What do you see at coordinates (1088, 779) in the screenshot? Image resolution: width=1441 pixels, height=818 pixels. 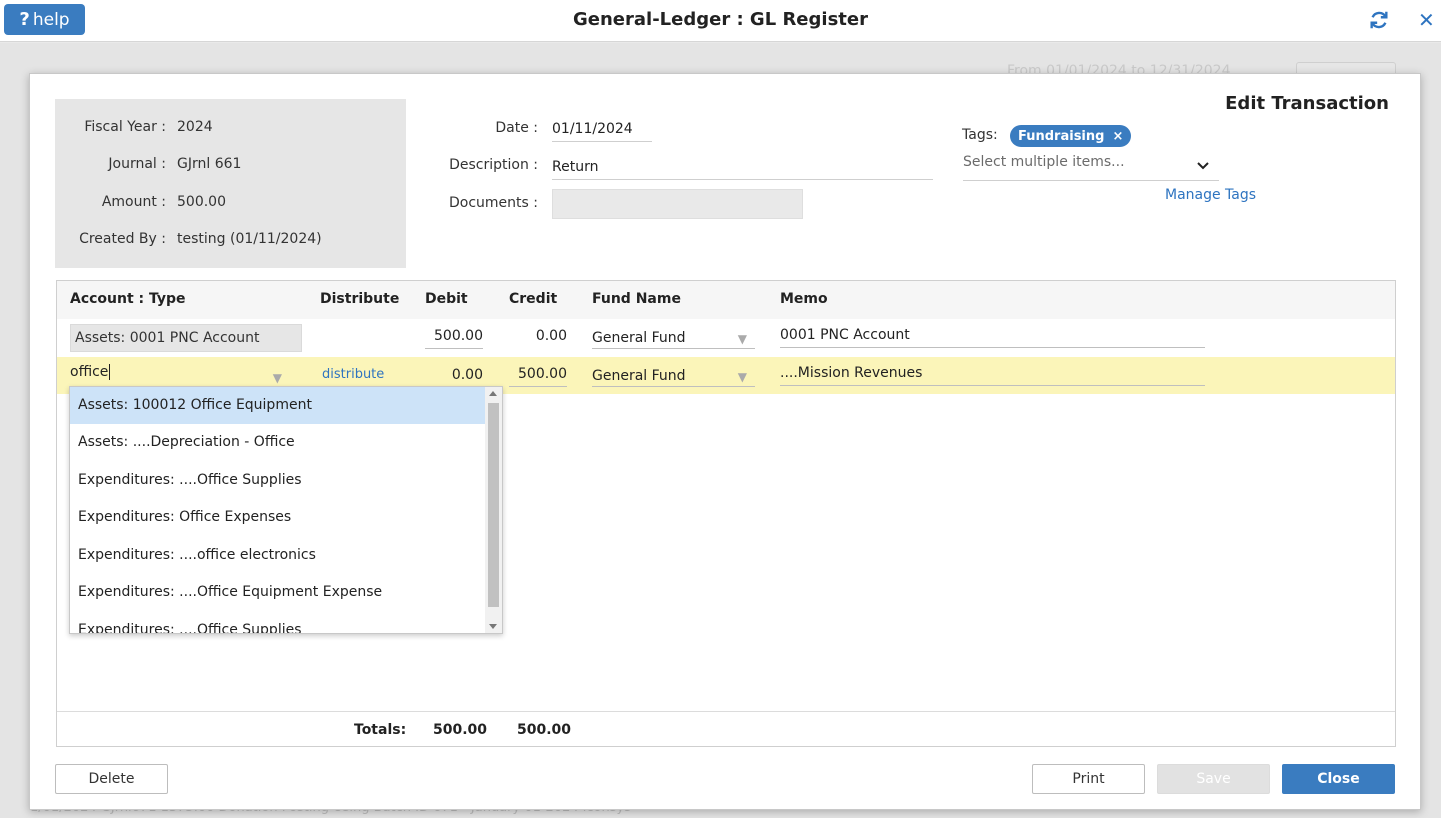 I see `print-button: Print` at bounding box center [1088, 779].